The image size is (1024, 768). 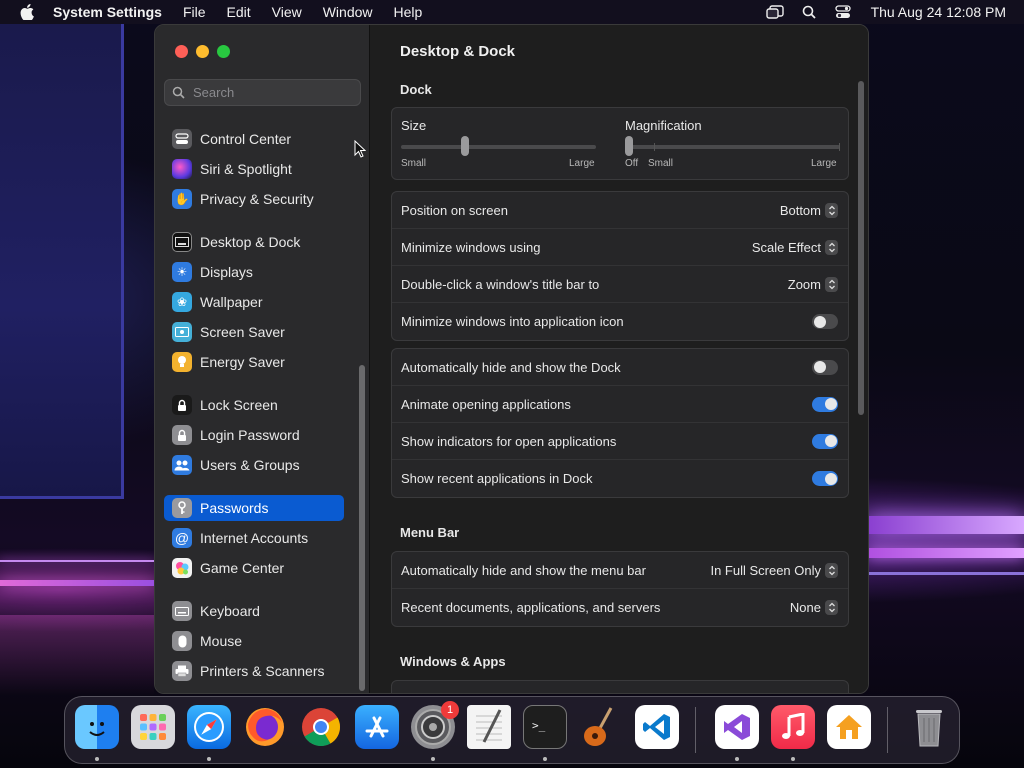 I want to click on sidebar-item-printers-scanners: Printers & Scanners, so click(x=254, y=671).